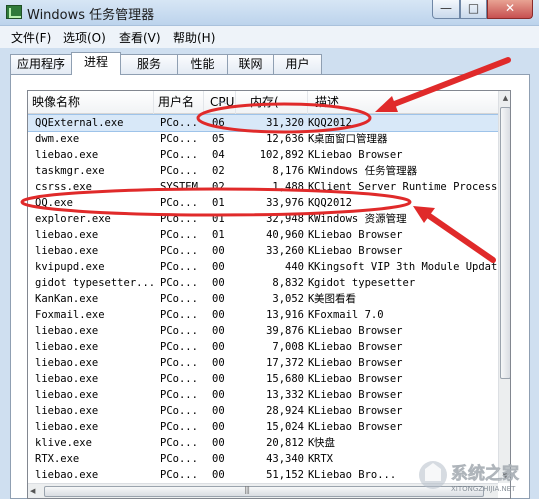 This screenshot has height=499, width=539. Describe the element at coordinates (202, 64) in the screenshot. I see `tab-performance: 性能` at that location.